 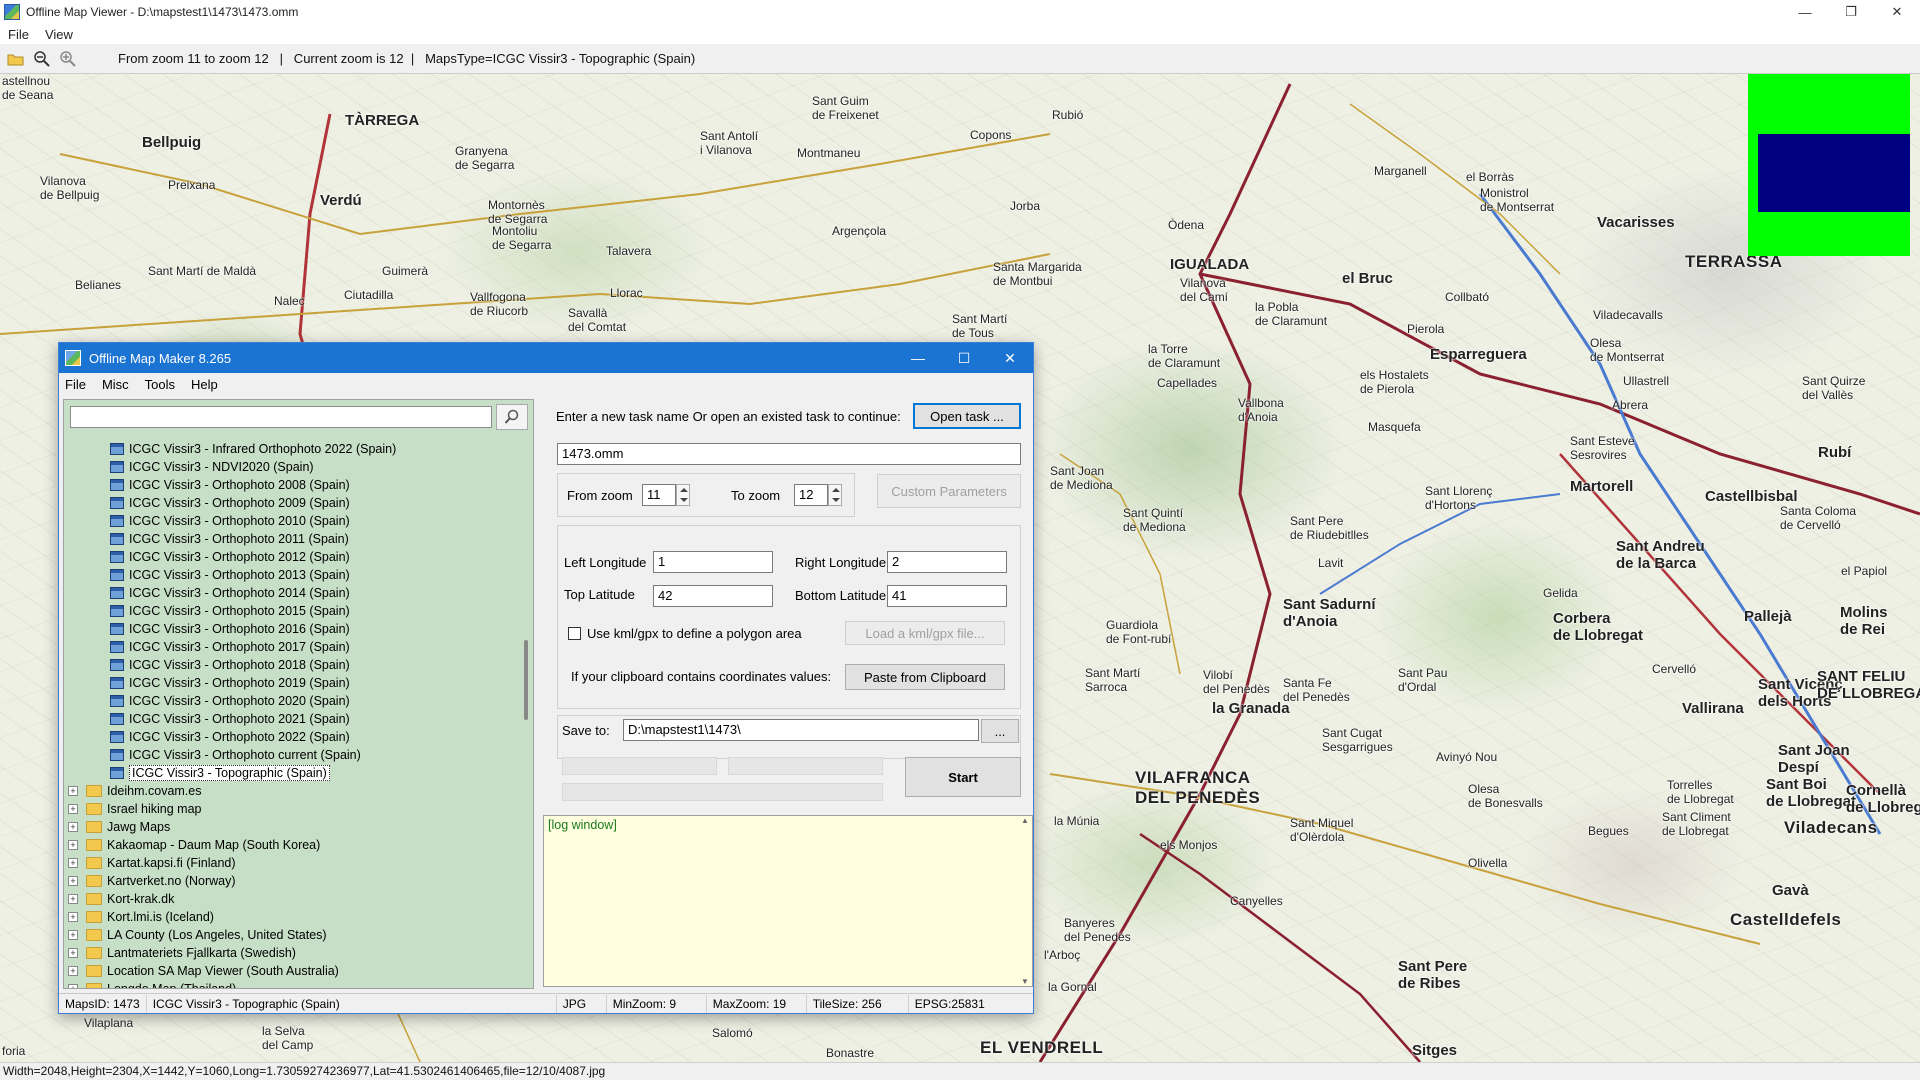 What do you see at coordinates (292, 665) in the screenshot?
I see `tree-map-item: ICGC Vissir3 - Orthophoto 2018 (Spain)` at bounding box center [292, 665].